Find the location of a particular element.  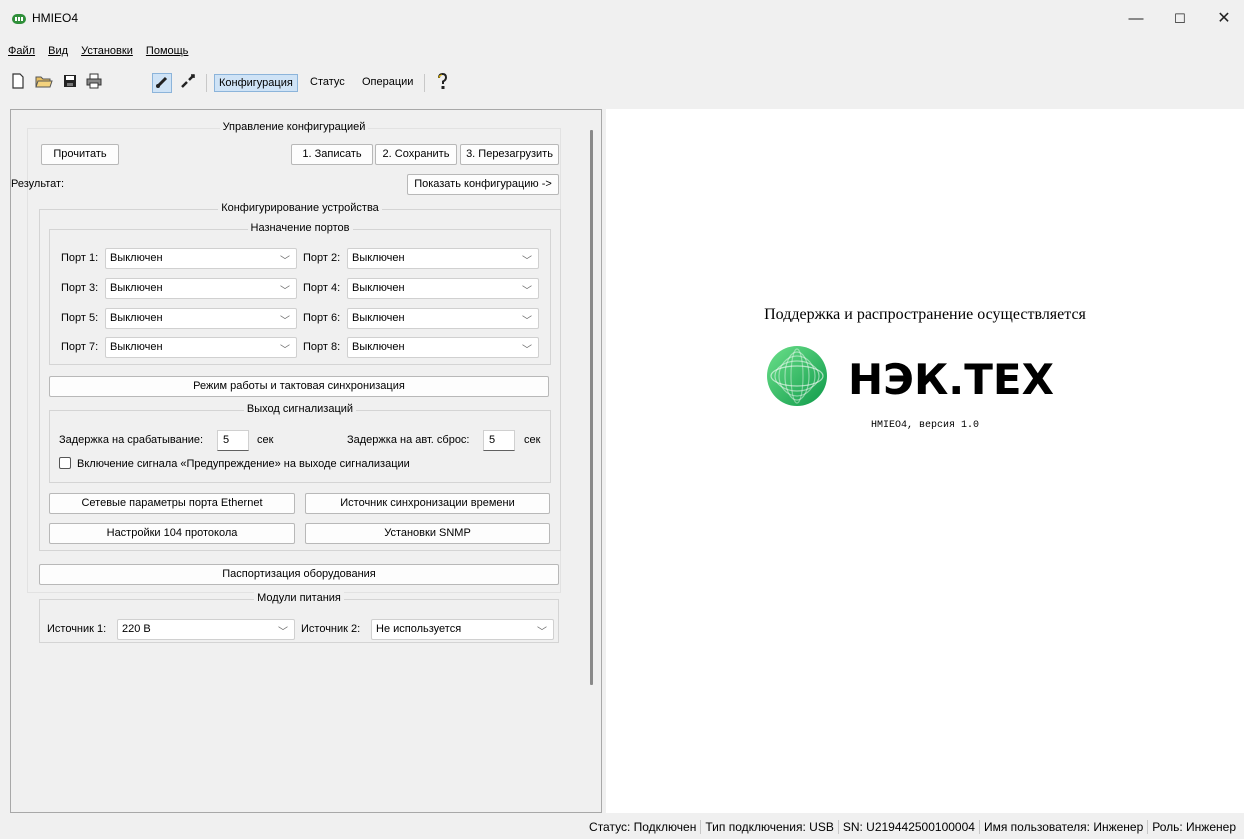

port-8-label: Порт 8: is located at coordinates (322, 347).